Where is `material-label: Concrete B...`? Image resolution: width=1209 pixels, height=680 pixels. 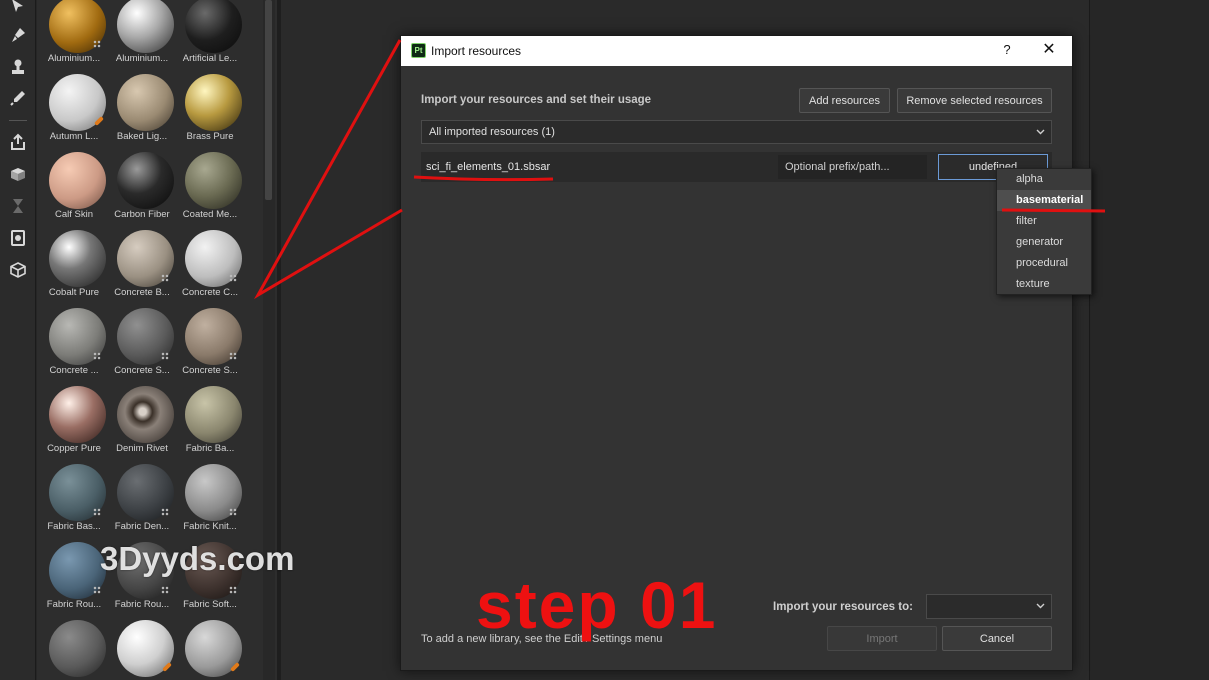 material-label: Concrete B... is located at coordinates (142, 292).